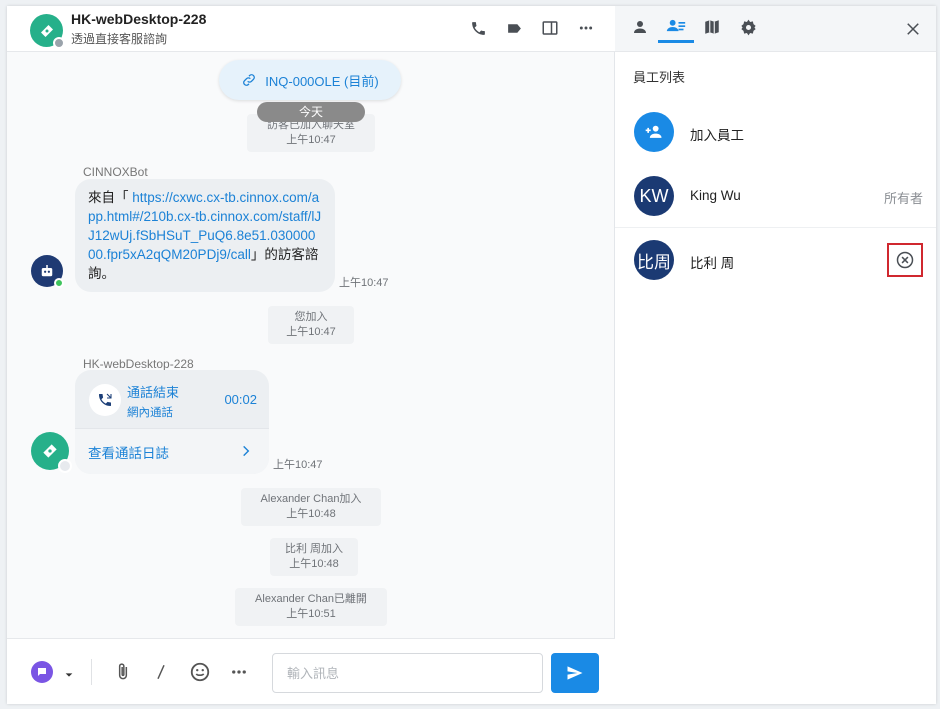 The image size is (940, 709). Describe the element at coordinates (69, 676) in the screenshot. I see `chevron-down-icon` at that location.